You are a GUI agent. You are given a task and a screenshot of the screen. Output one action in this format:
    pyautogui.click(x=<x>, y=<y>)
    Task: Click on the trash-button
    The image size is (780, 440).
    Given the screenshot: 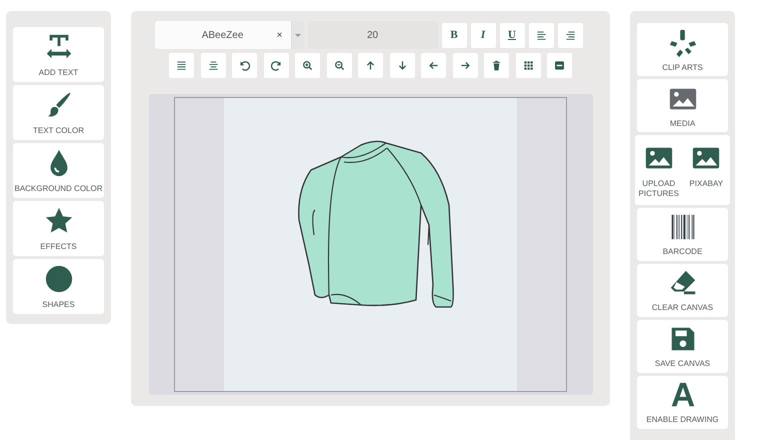 What is the action you would take?
    pyautogui.click(x=496, y=65)
    